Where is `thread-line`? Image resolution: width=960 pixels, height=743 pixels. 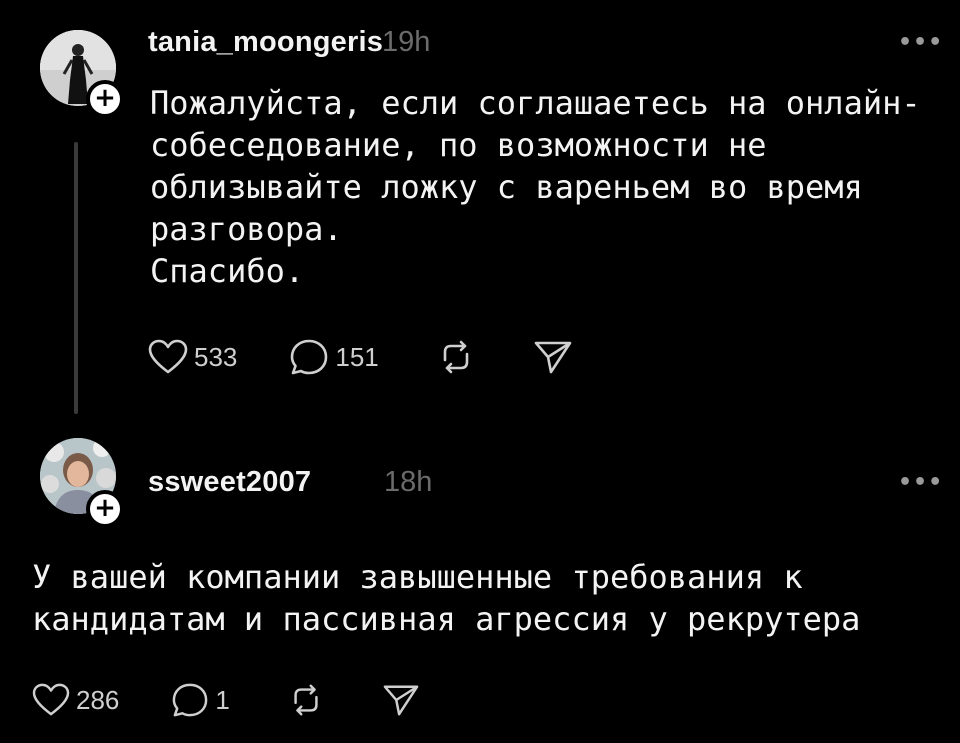 thread-line is located at coordinates (76, 278).